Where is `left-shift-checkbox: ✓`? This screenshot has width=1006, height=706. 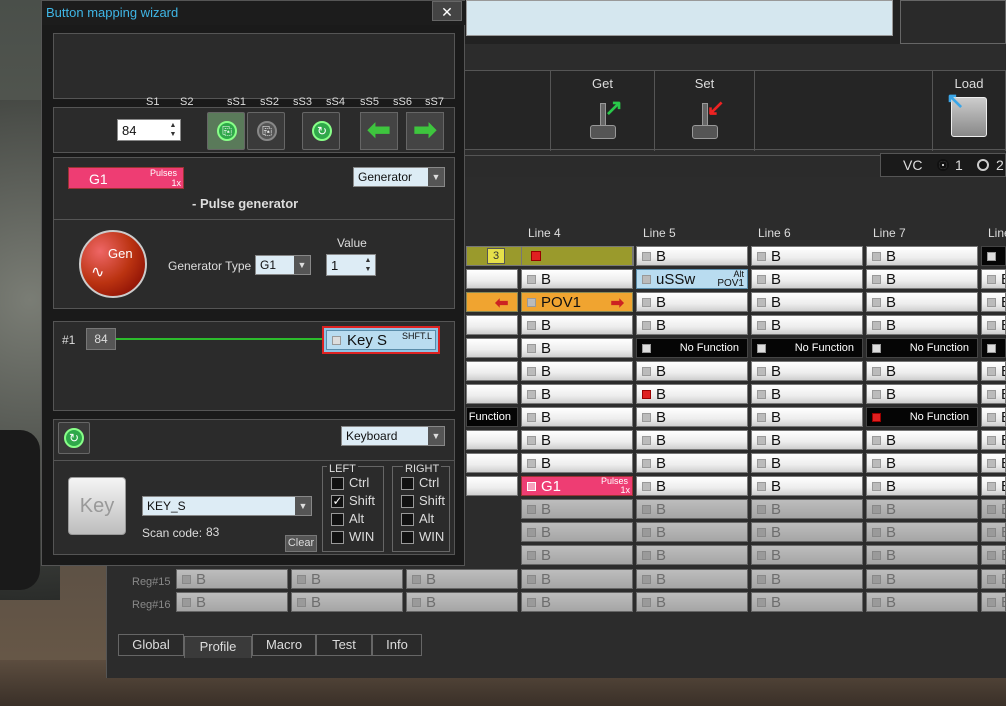
left-shift-checkbox: ✓ is located at coordinates (337, 501).